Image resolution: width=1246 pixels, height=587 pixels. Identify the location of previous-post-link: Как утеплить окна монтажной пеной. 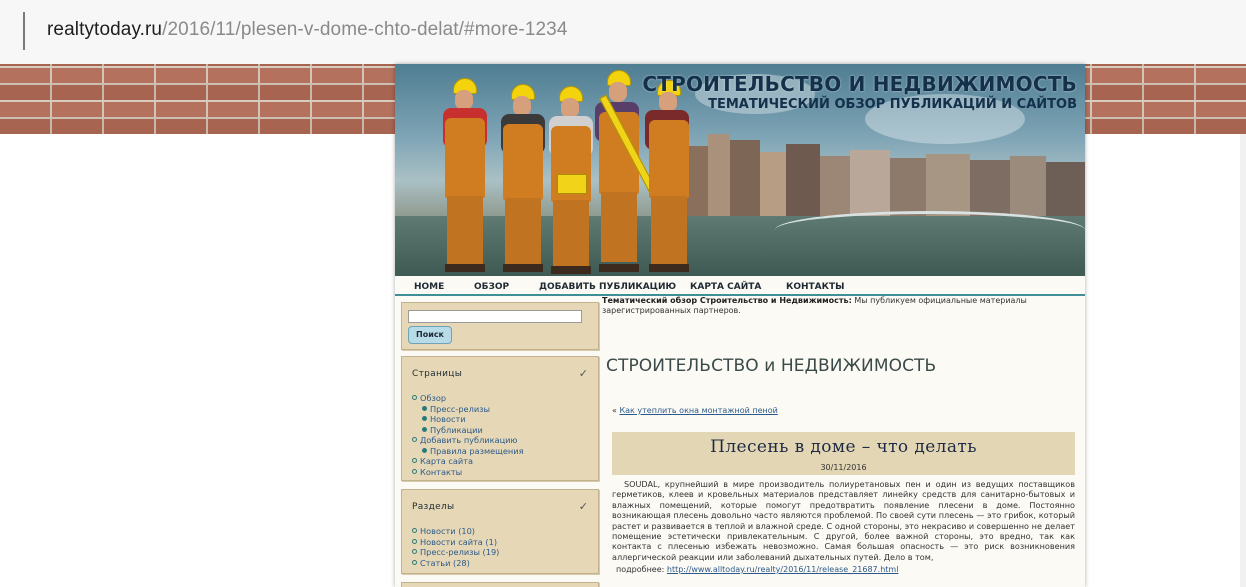
(698, 410).